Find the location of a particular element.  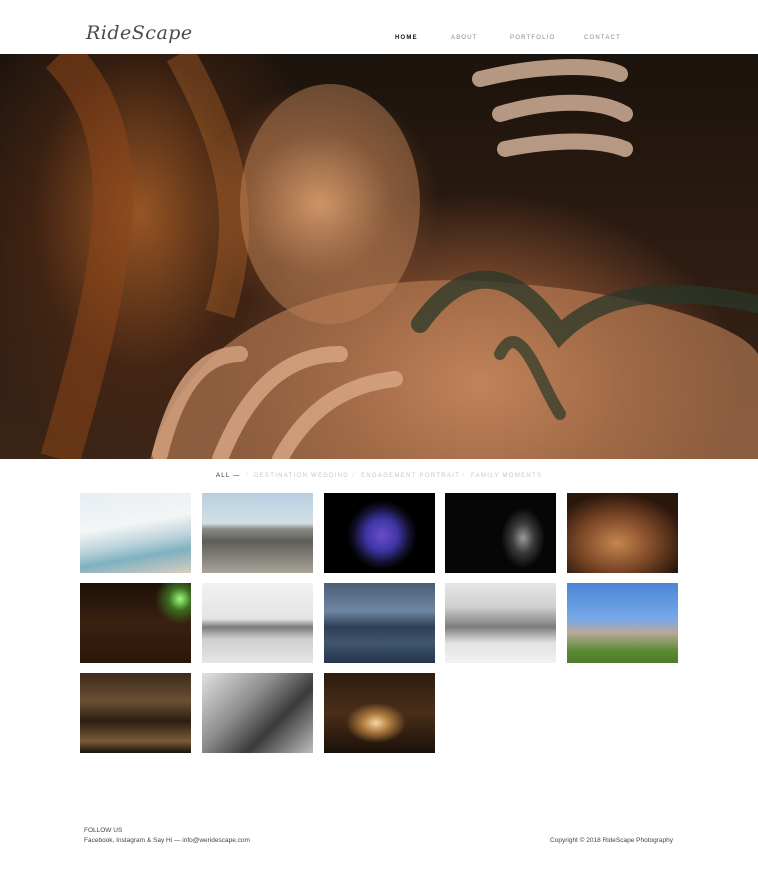

footer-copyright: Copyright © 2018 RideScape Photography is located at coordinates (611, 840).